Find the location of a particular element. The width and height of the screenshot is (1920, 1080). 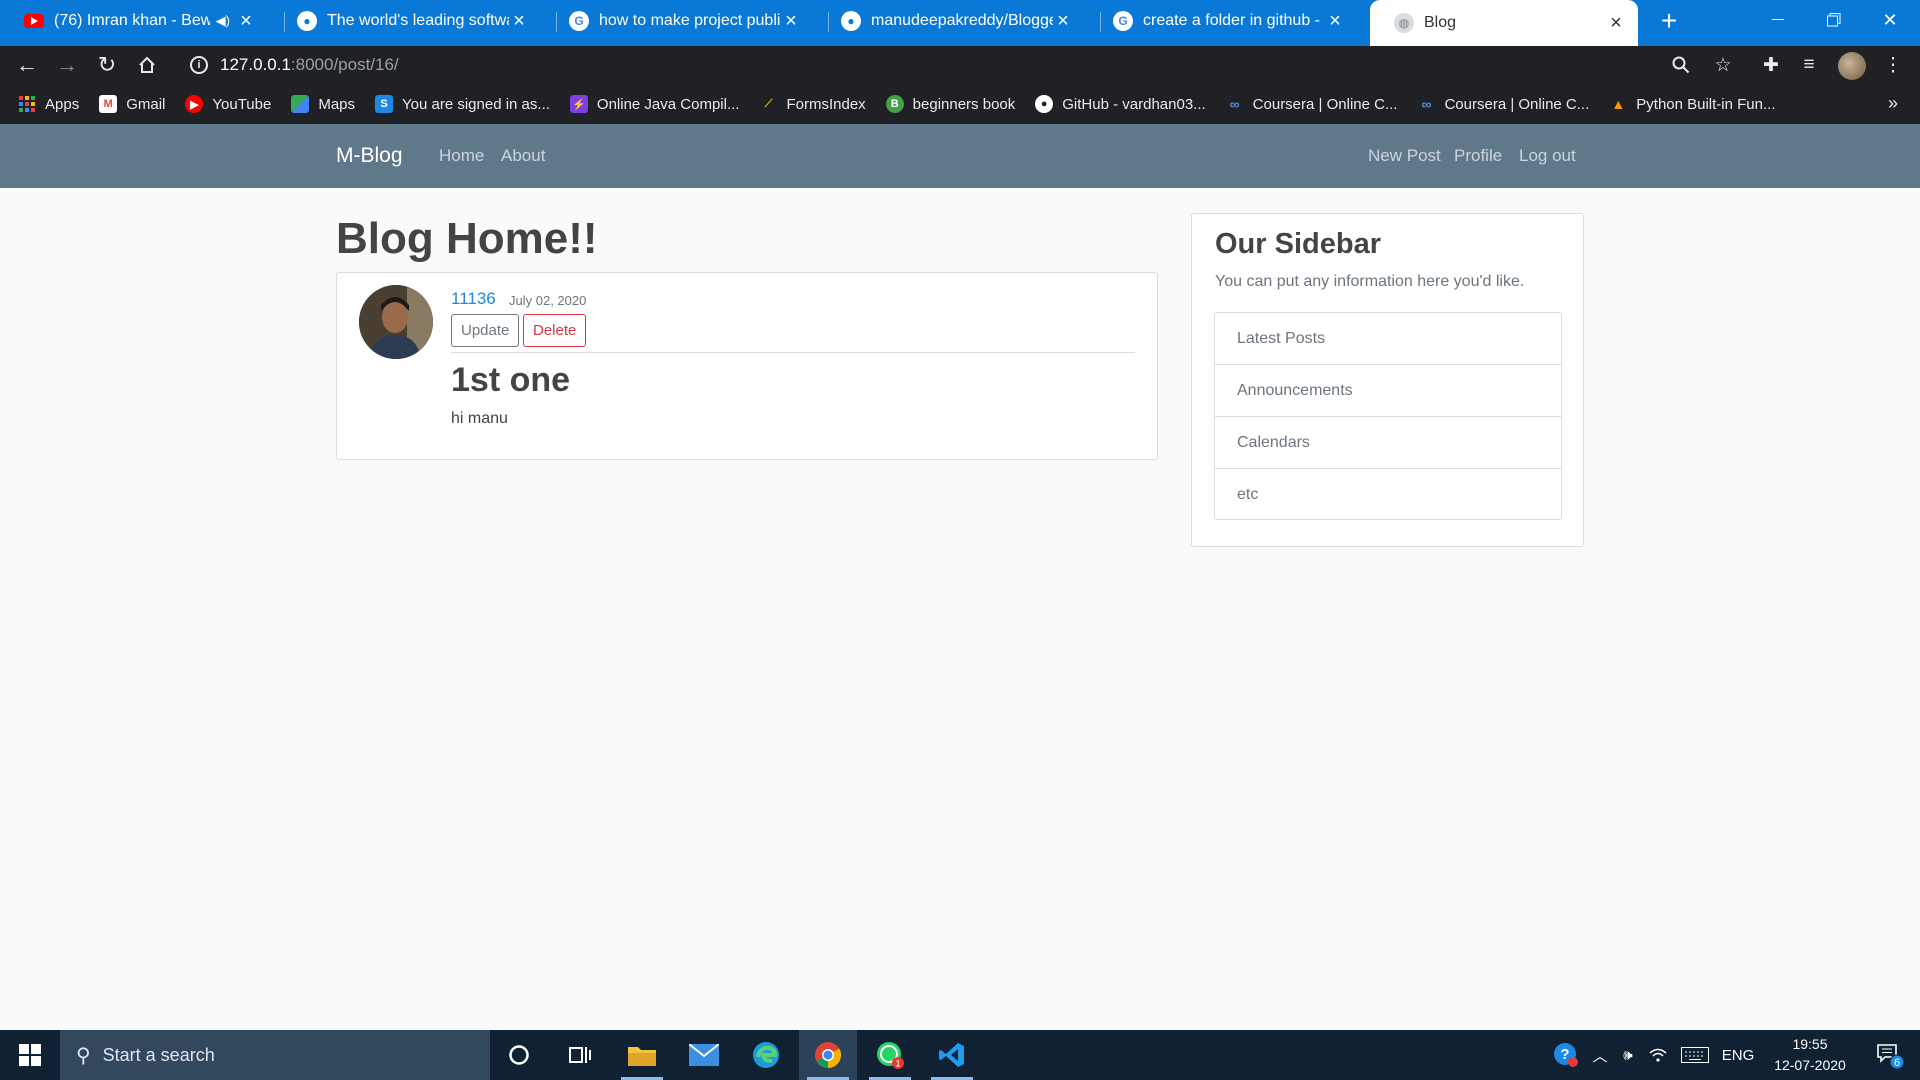

bookmark-youtube: ▶ YouTube is located at coordinates (228, 104).